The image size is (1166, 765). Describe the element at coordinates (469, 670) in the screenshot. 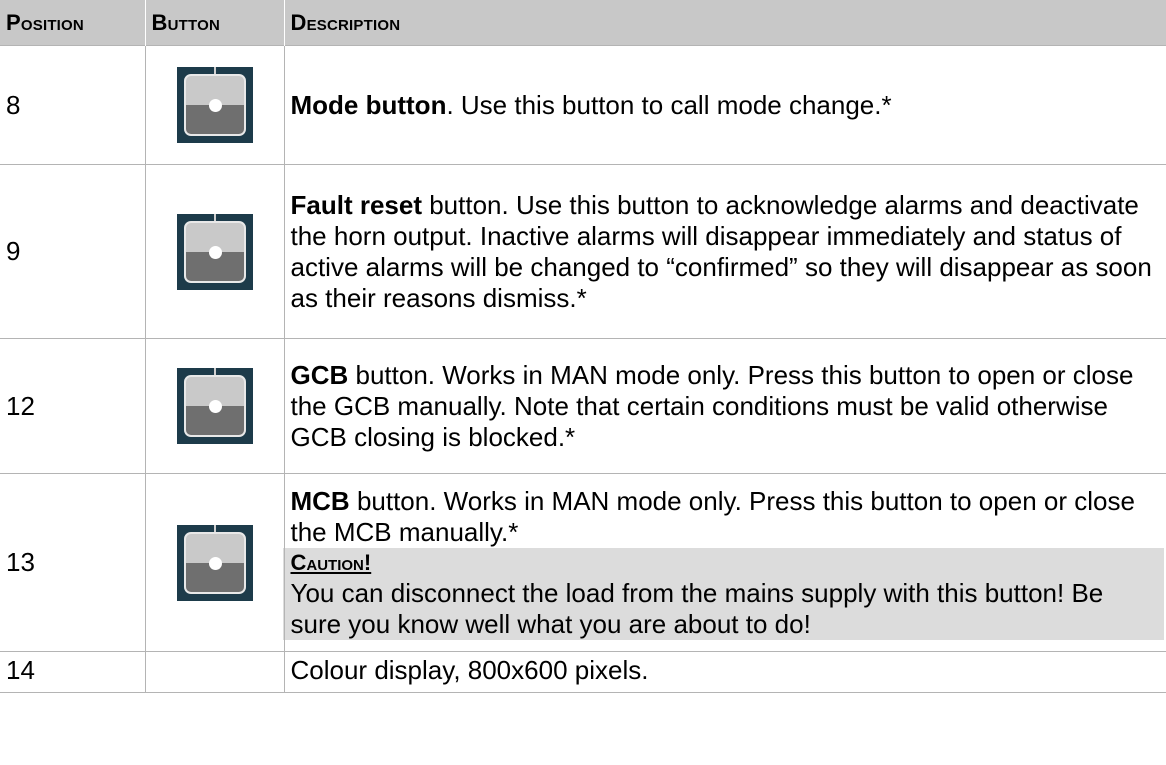

I see `description-text: Colour display, 800x600 pixels.` at that location.